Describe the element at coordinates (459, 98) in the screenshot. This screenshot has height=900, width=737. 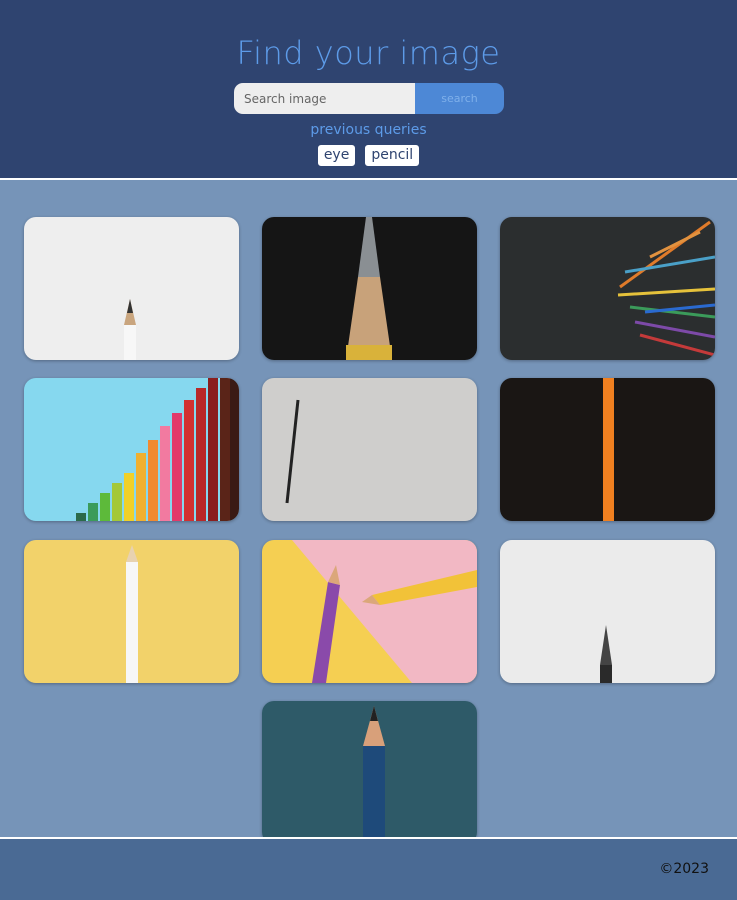
I see `search-button: search` at that location.